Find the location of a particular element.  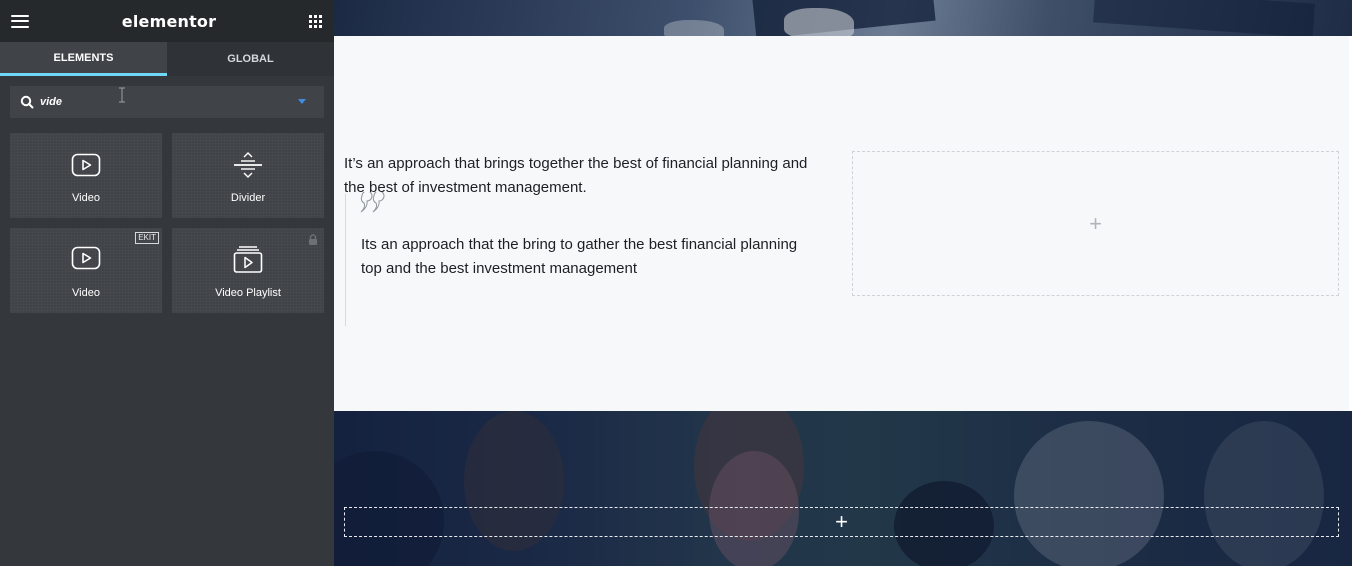

hero-image-top is located at coordinates (843, 18).